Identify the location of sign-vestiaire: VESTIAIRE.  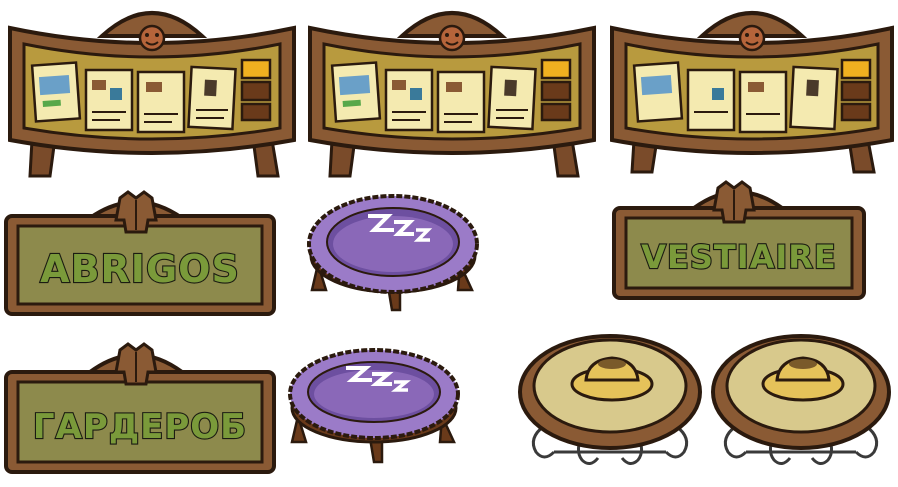
(739, 242).